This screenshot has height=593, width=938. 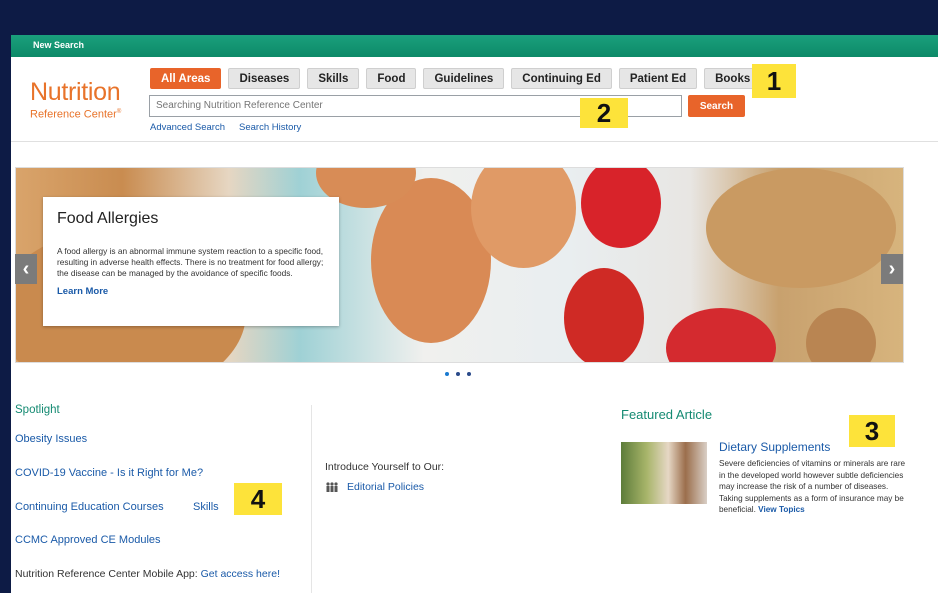 What do you see at coordinates (225, 127) in the screenshot?
I see `search-sublinks: Advanced Search Search History` at bounding box center [225, 127].